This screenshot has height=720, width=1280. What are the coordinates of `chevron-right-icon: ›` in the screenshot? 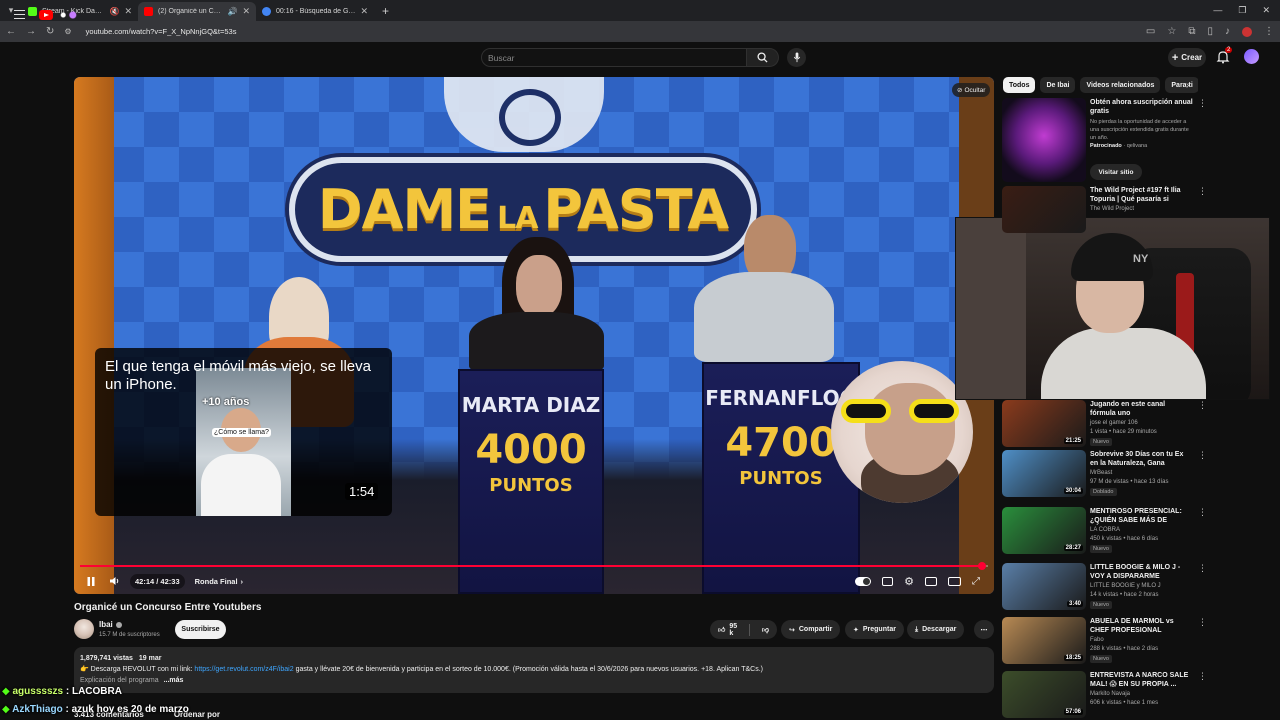 It's located at (1187, 85).